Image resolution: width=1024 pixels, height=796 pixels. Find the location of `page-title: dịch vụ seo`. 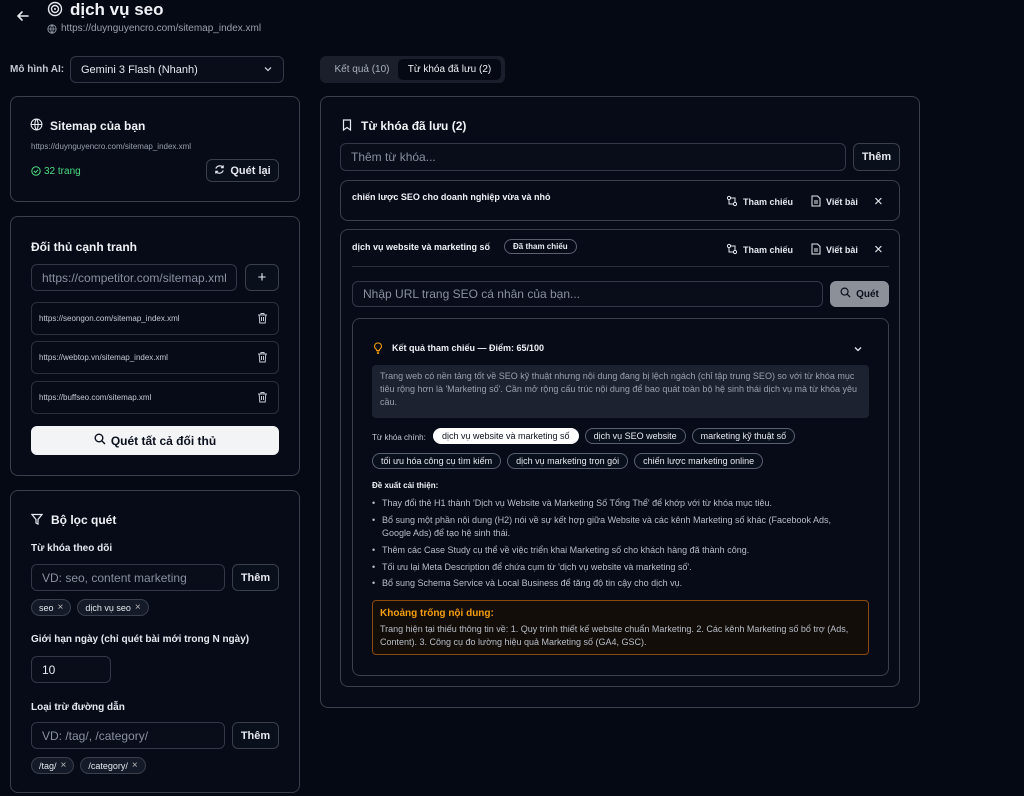

page-title: dịch vụ seo is located at coordinates (117, 9).